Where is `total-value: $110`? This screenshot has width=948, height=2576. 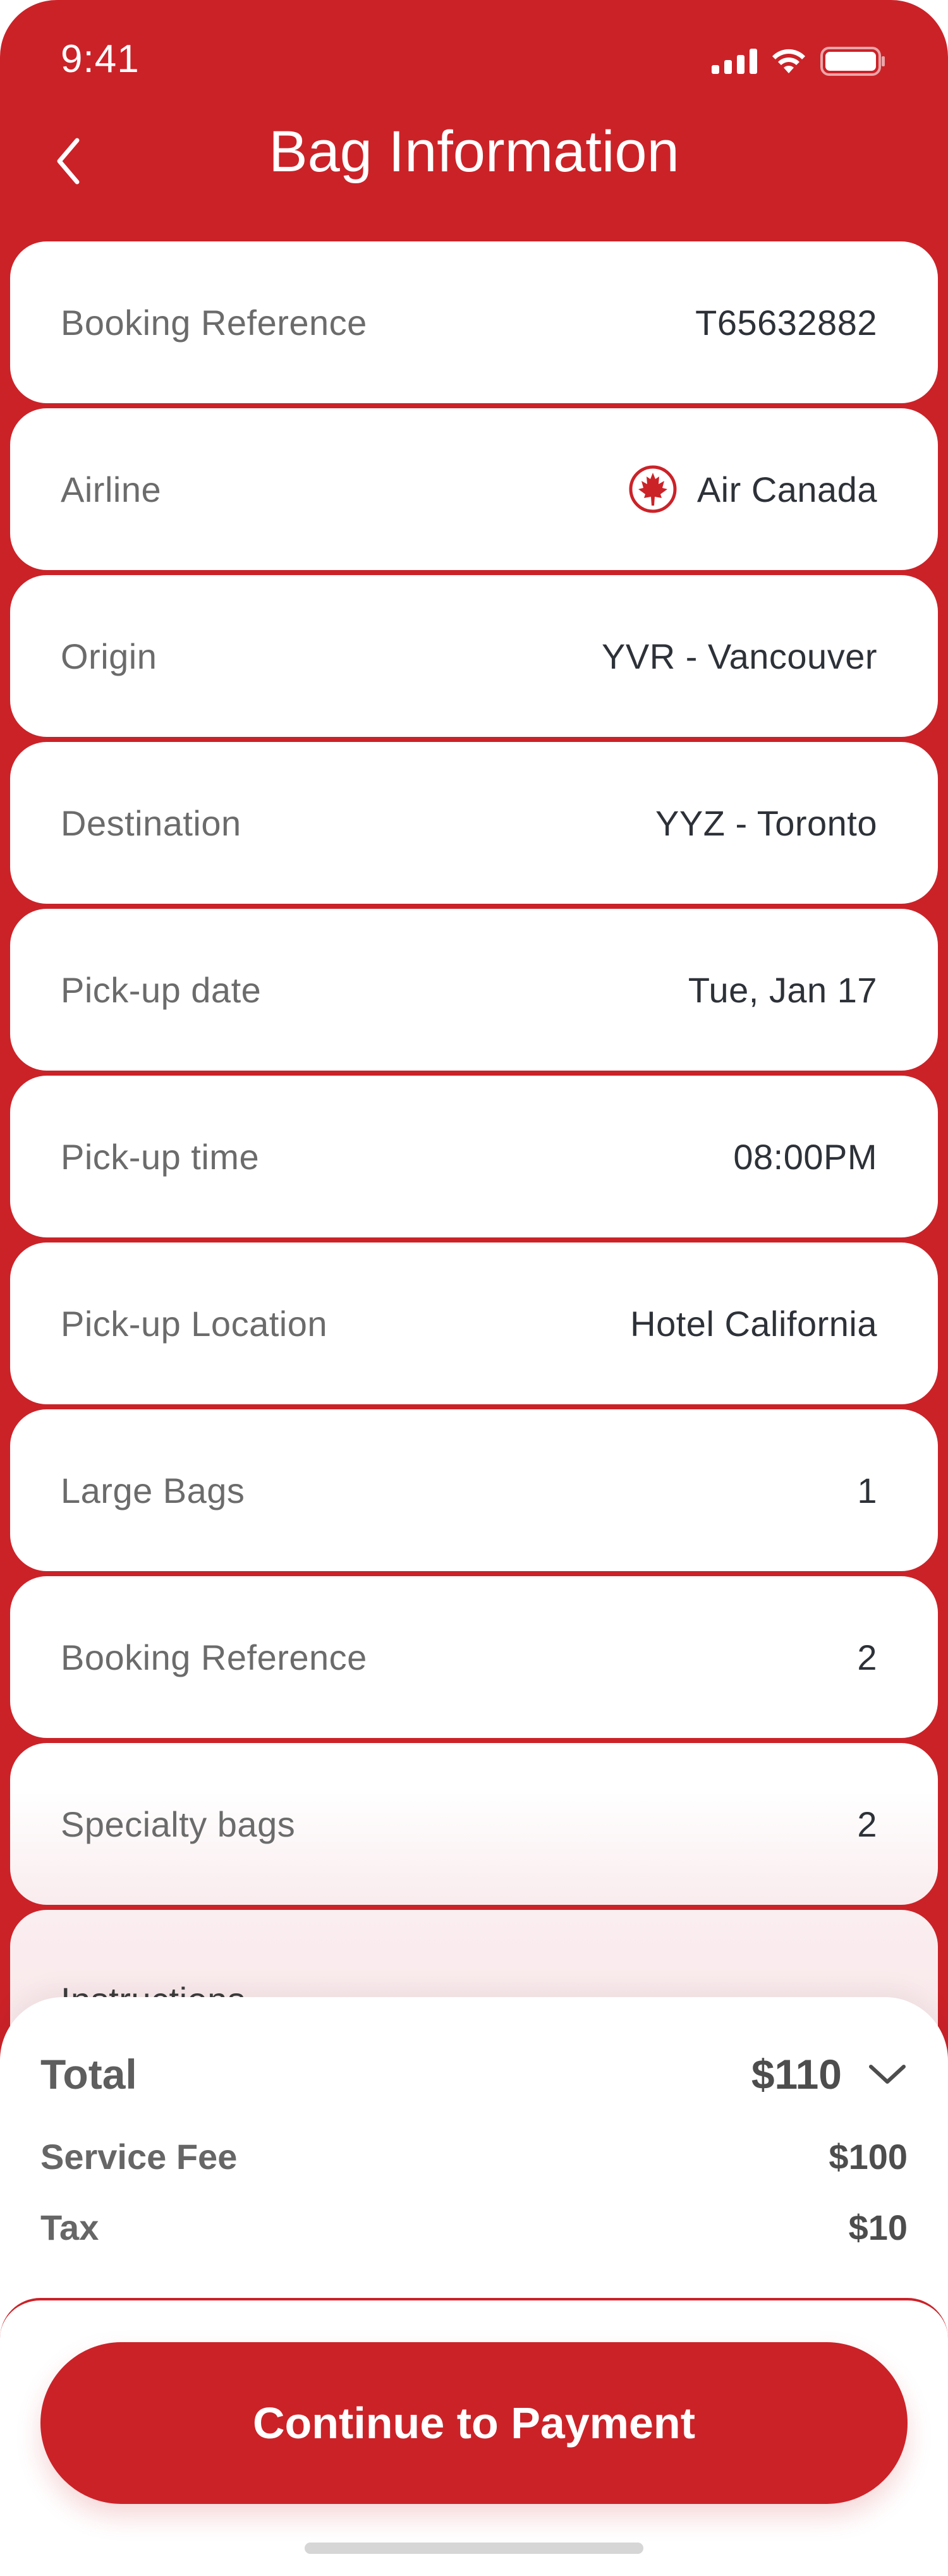 total-value: $110 is located at coordinates (796, 2074).